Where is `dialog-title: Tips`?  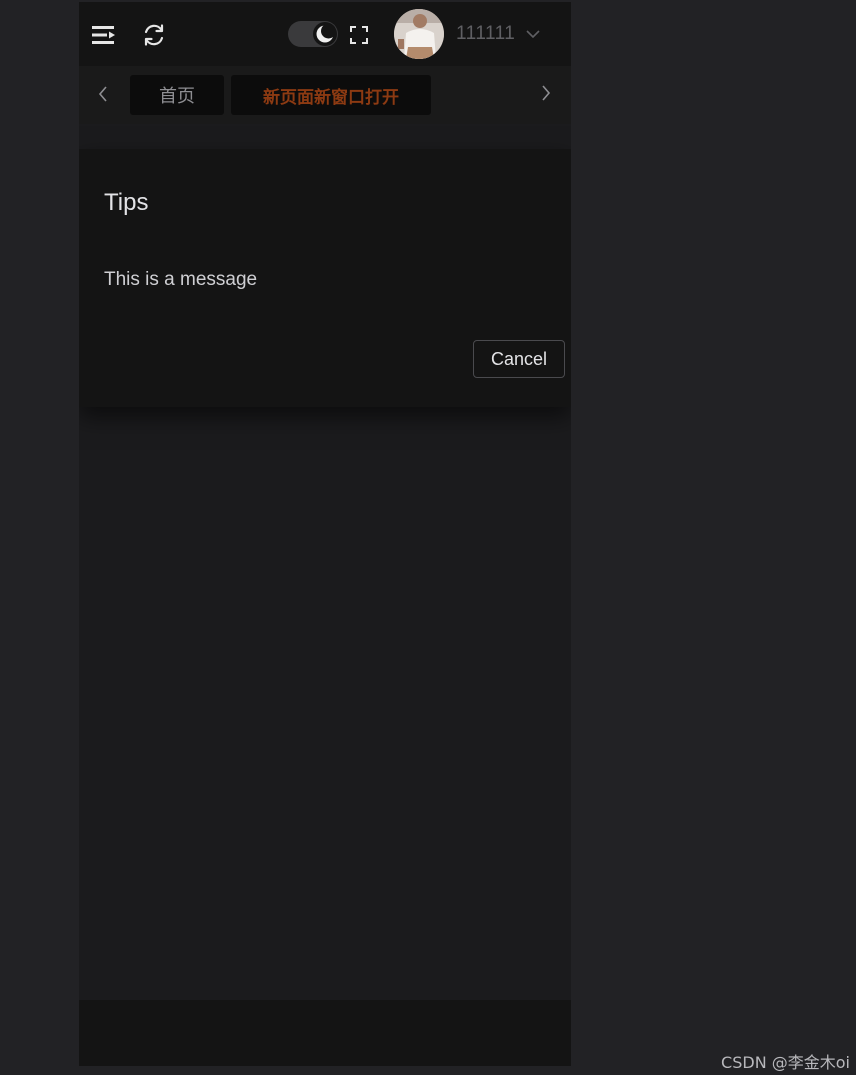
dialog-title: Tips is located at coordinates (126, 202).